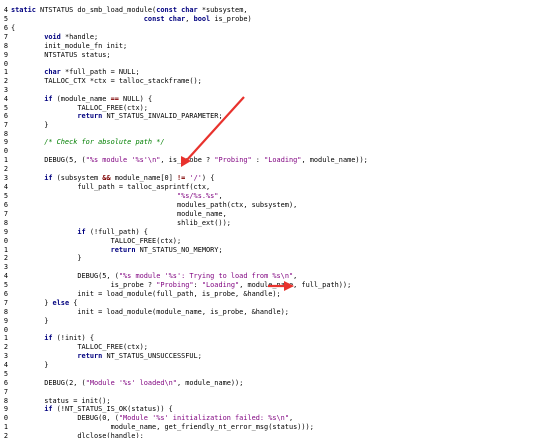 This screenshot has height=438, width=554. Describe the element at coordinates (289, 286) in the screenshot. I see `arrow-lower-head` at that location.